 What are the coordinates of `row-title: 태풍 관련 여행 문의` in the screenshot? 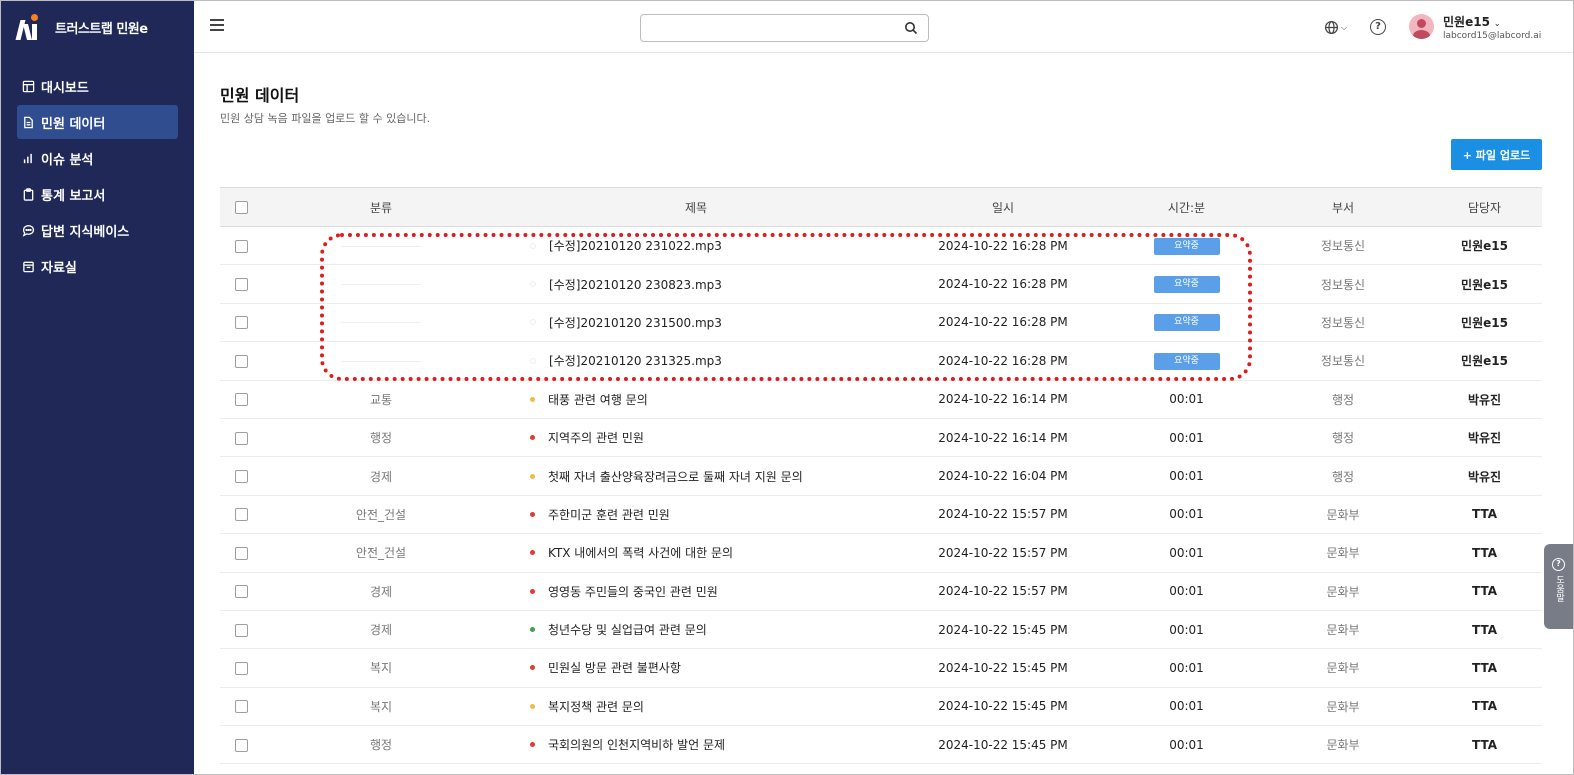 It's located at (598, 400).